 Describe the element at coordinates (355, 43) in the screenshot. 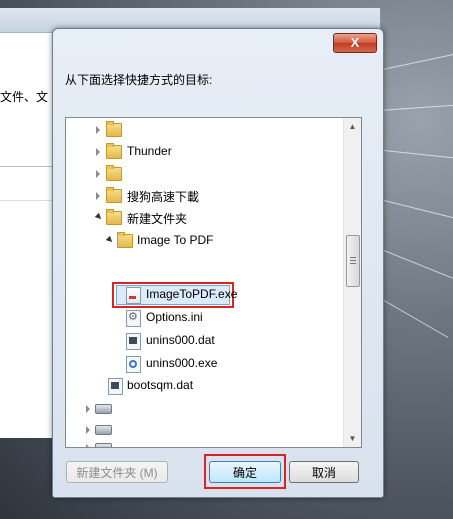

I see `close-button: X` at that location.